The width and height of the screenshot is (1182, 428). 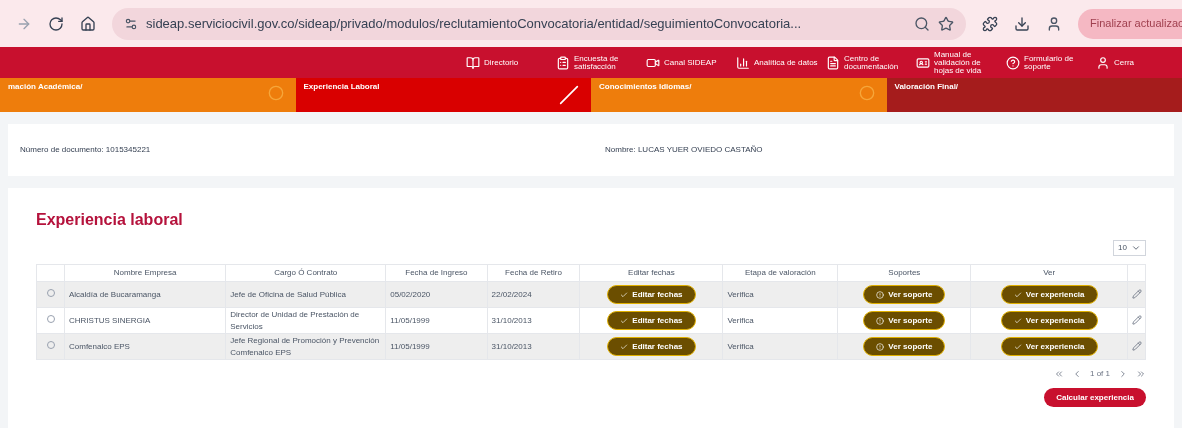 What do you see at coordinates (1013, 62) in the screenshot?
I see `help-icon` at bounding box center [1013, 62].